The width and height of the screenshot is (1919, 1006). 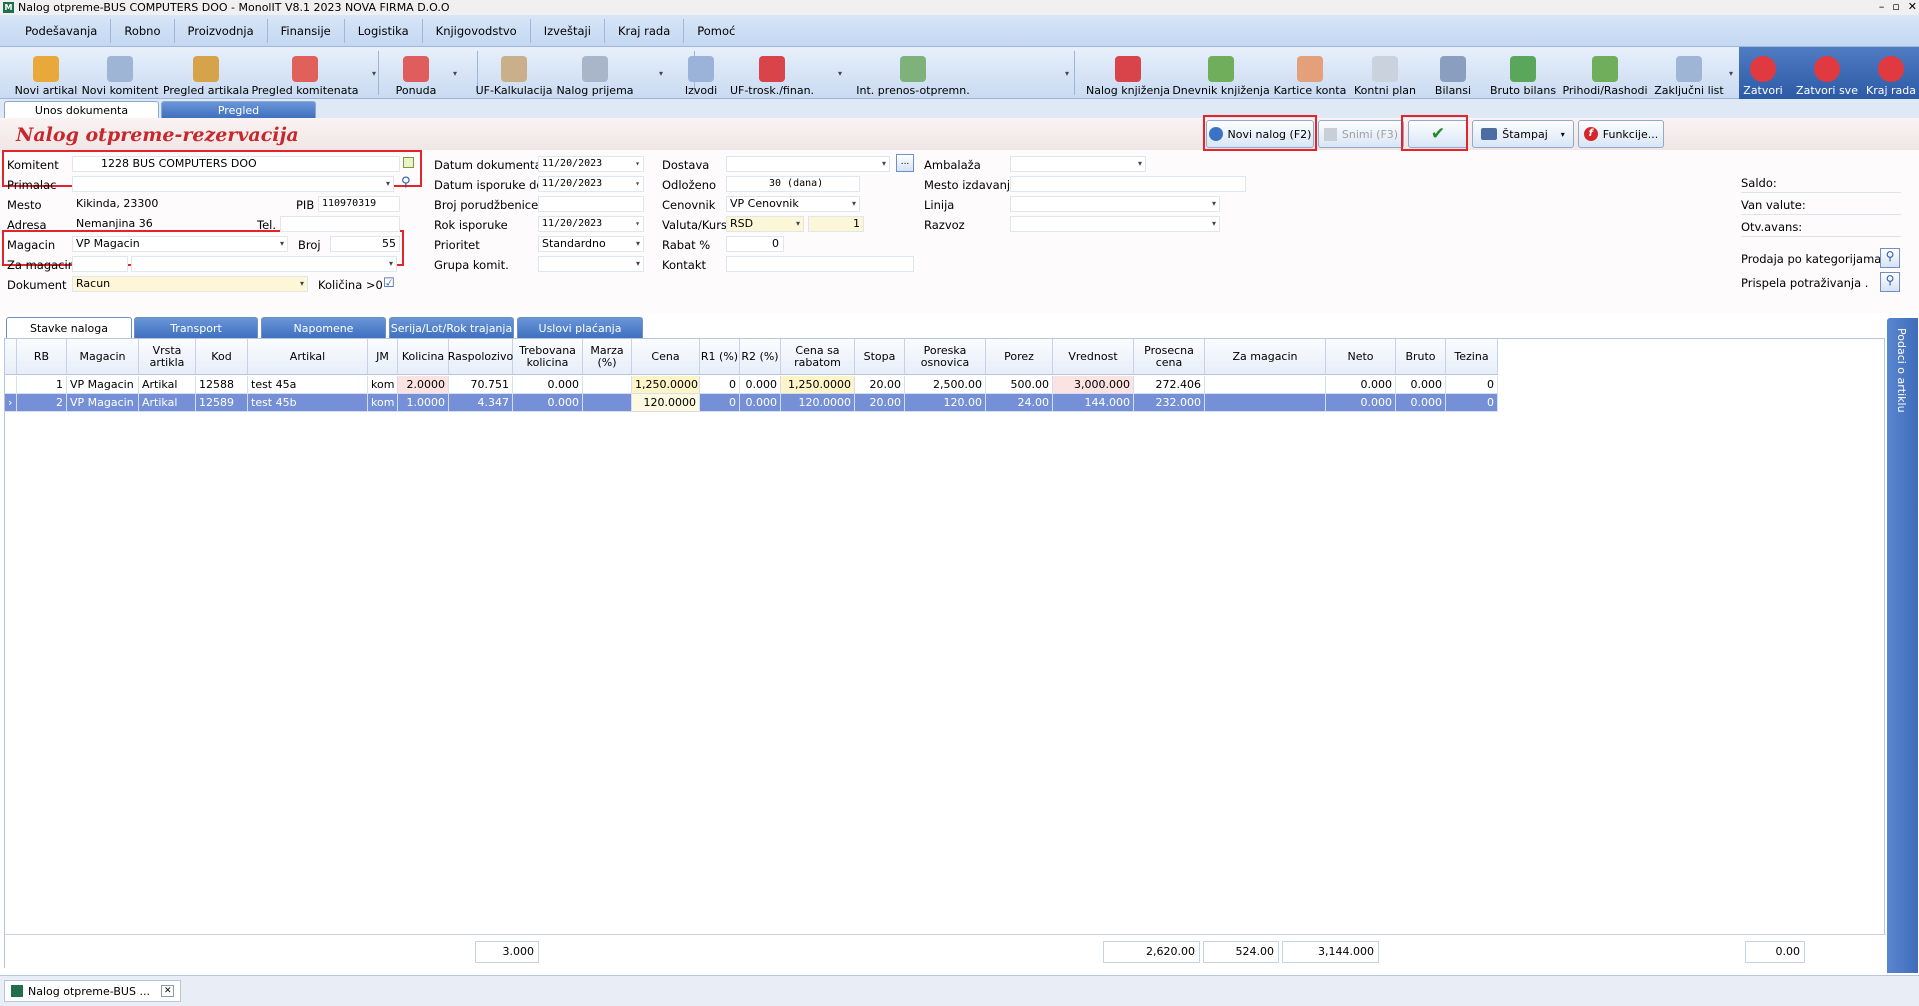 What do you see at coordinates (701, 73) in the screenshot?
I see `toolbar-statement-button: Izvodi` at bounding box center [701, 73].